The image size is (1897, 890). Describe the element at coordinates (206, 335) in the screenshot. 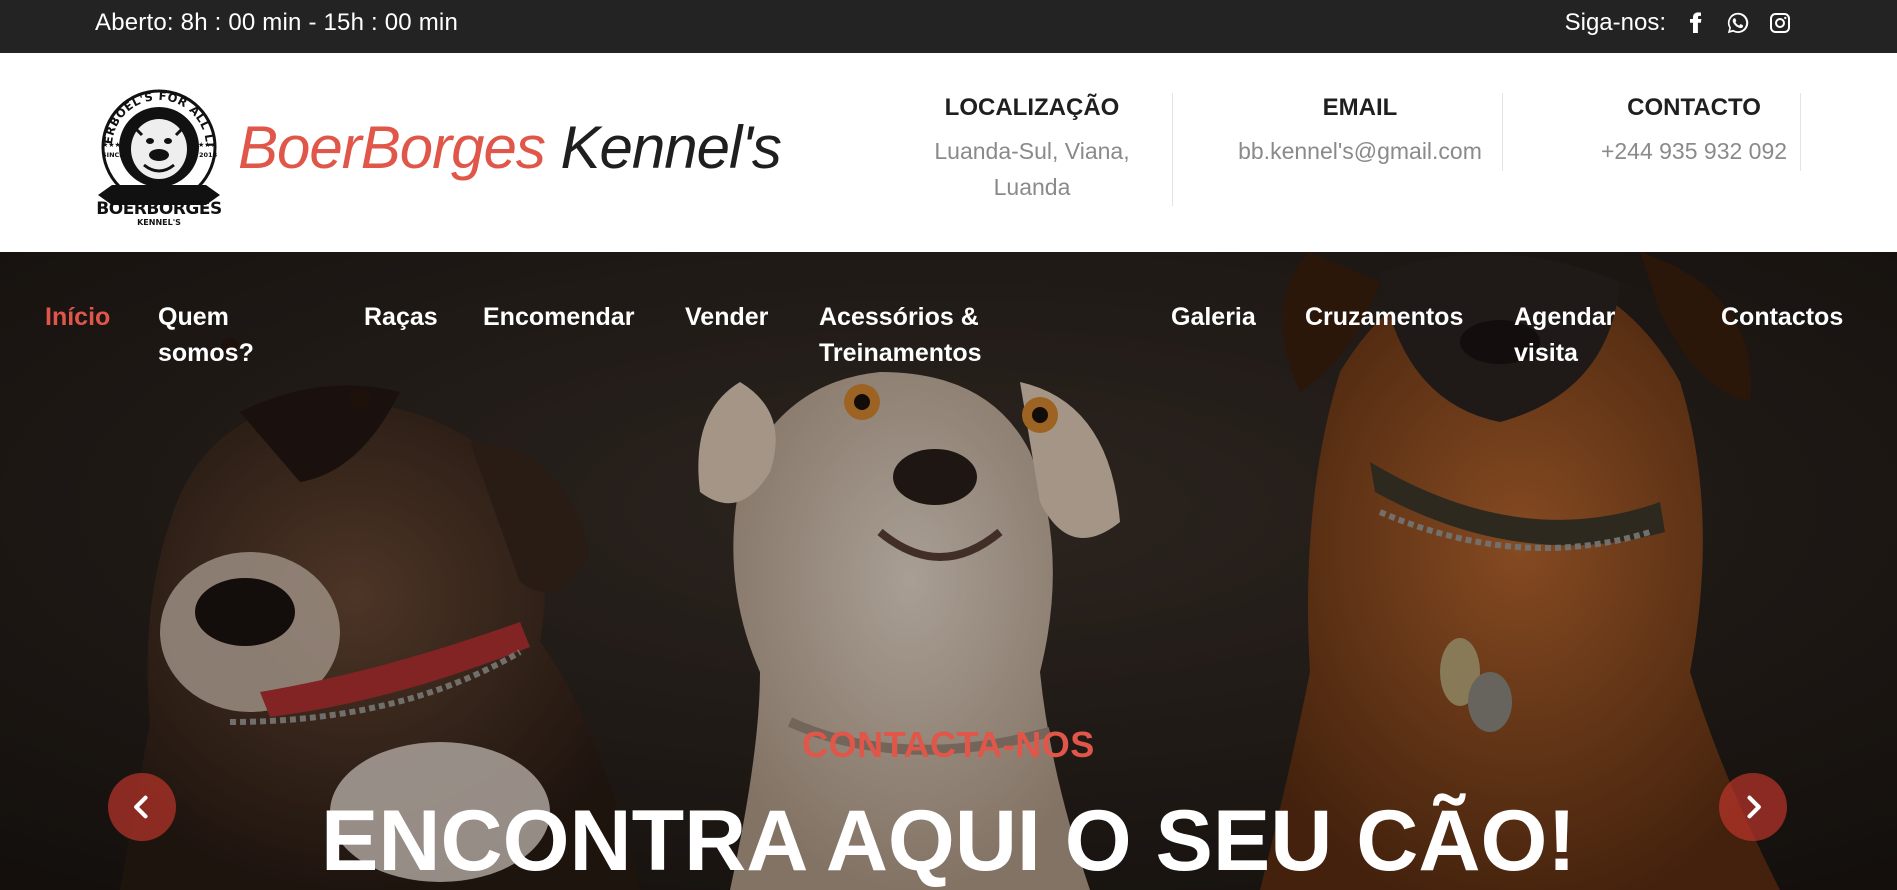

I see `nav-quem-somos: Quem somos?` at that location.